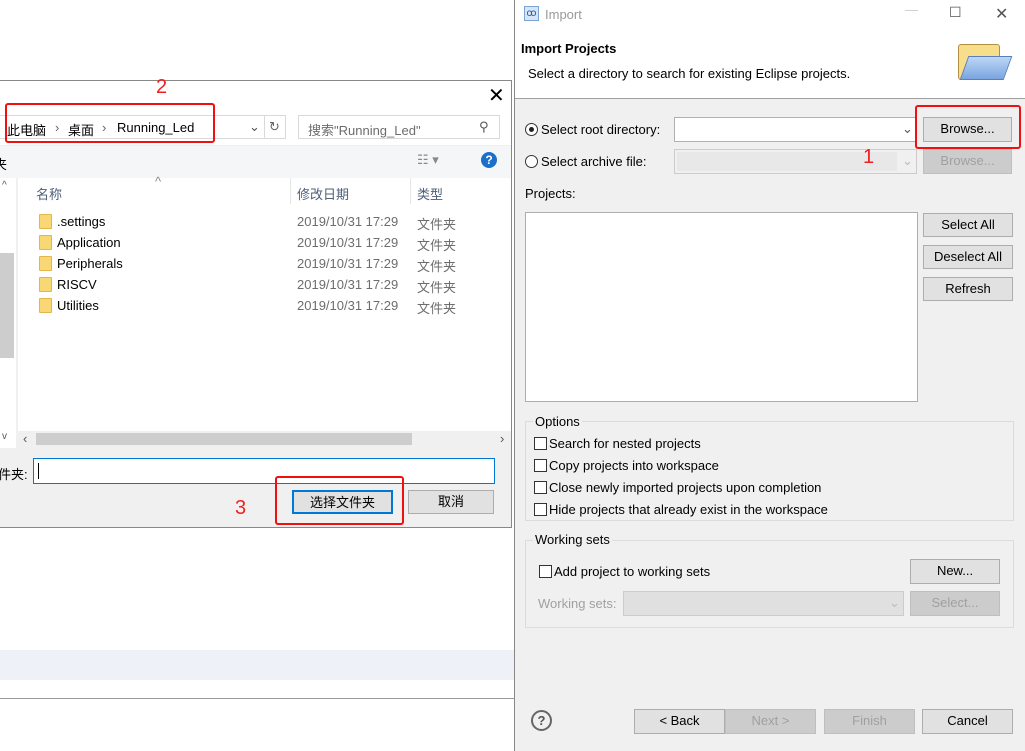  What do you see at coordinates (257, 665) in the screenshot?
I see `background-band` at bounding box center [257, 665].